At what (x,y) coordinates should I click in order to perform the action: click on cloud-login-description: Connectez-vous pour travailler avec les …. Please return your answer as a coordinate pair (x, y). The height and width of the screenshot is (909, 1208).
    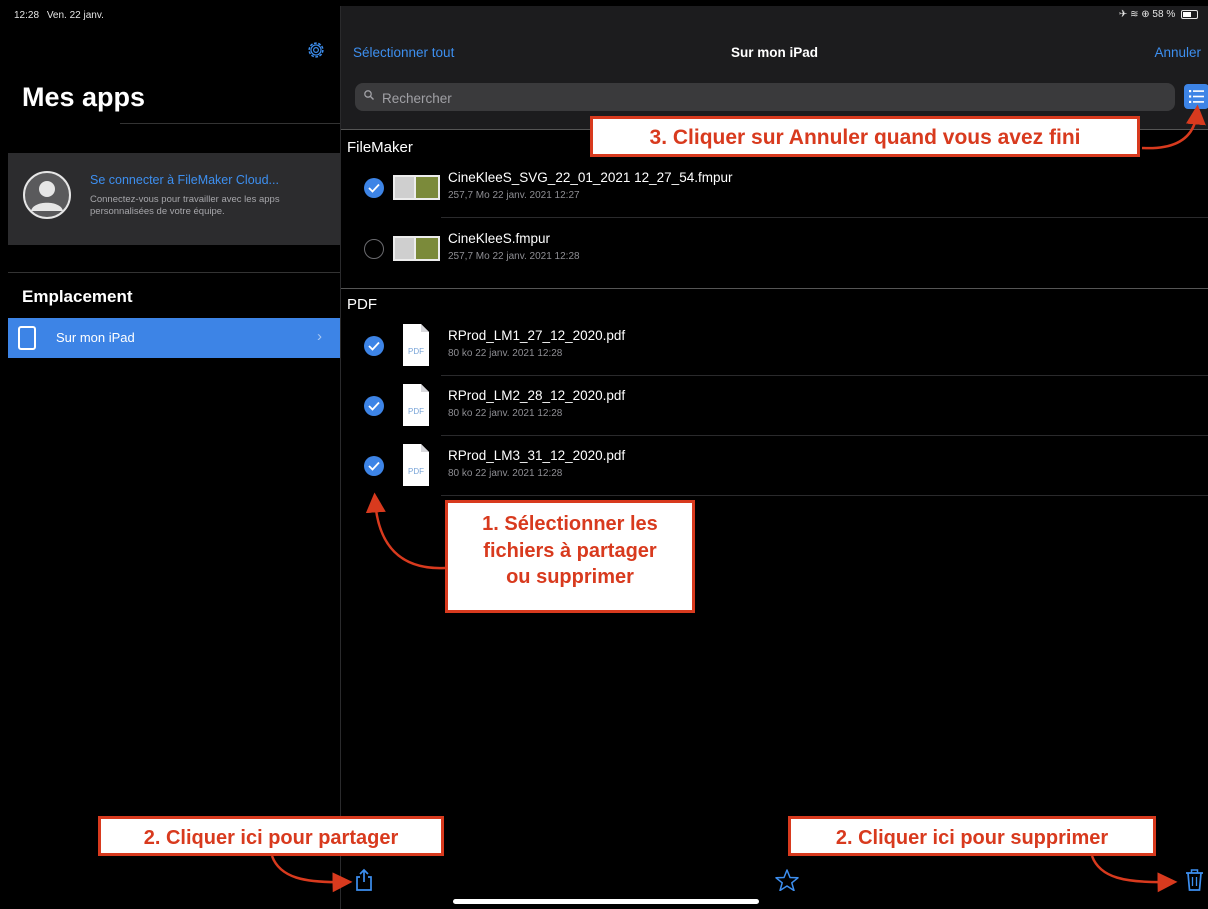
    Looking at the image, I should click on (185, 205).